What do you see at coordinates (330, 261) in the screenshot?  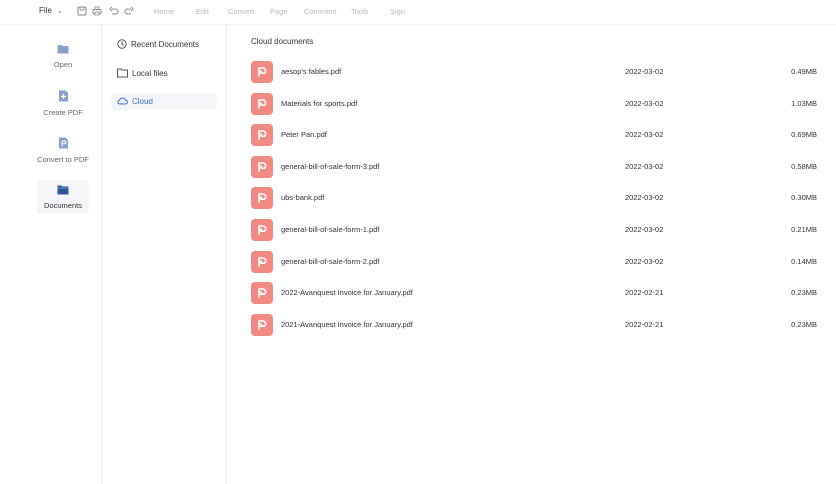 I see `file-name: general-bill-of-sale-form-2.pdf` at bounding box center [330, 261].